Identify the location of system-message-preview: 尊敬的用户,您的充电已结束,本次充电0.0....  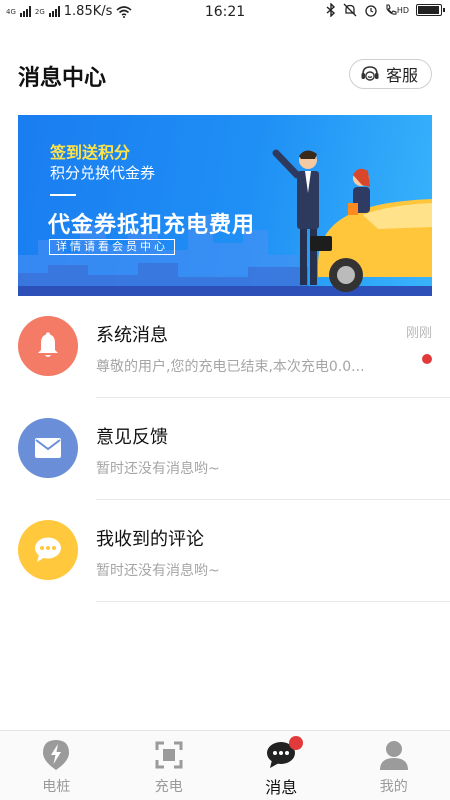
(230, 367).